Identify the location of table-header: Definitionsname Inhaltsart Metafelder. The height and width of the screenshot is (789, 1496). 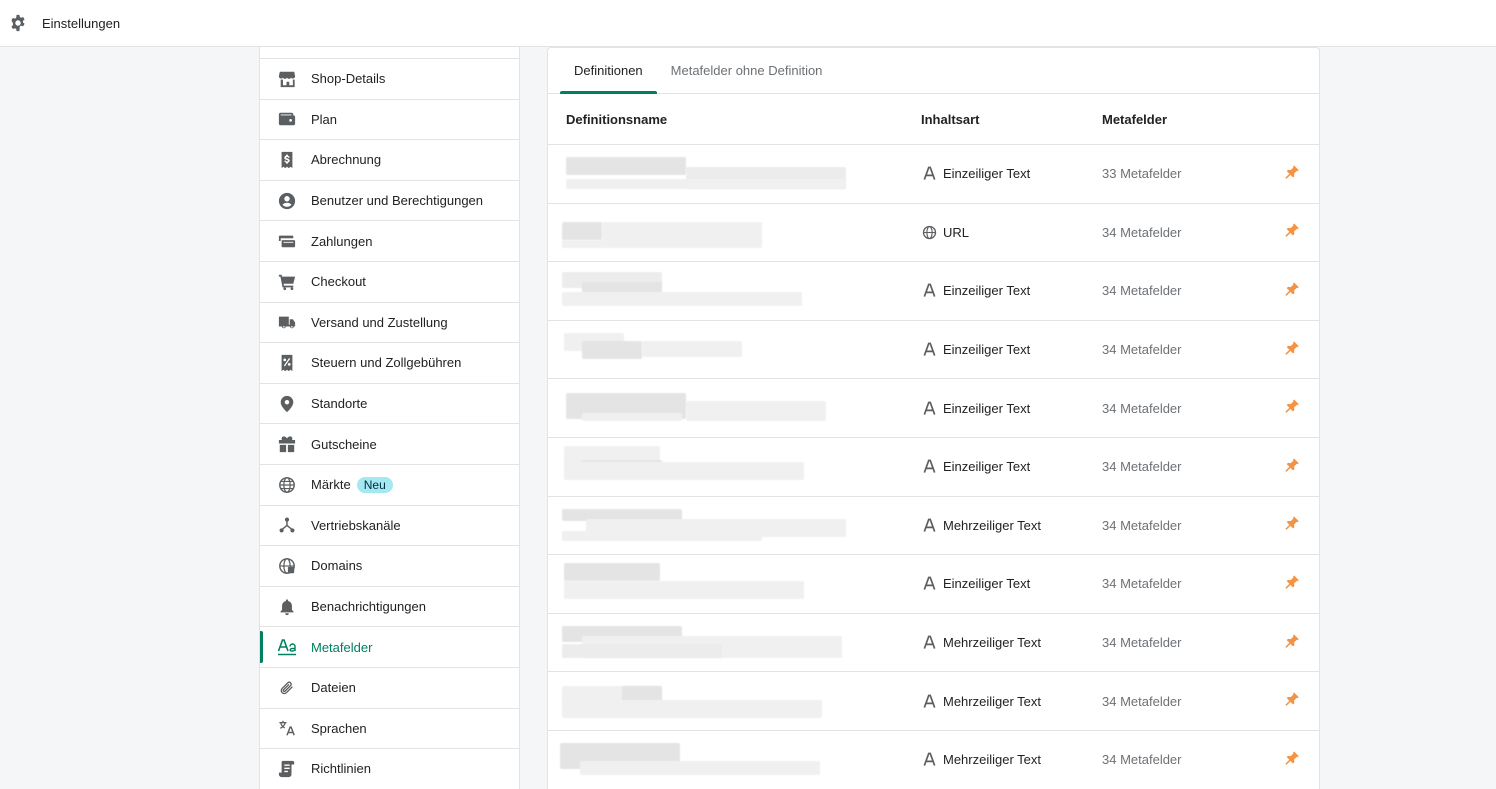
(933, 119).